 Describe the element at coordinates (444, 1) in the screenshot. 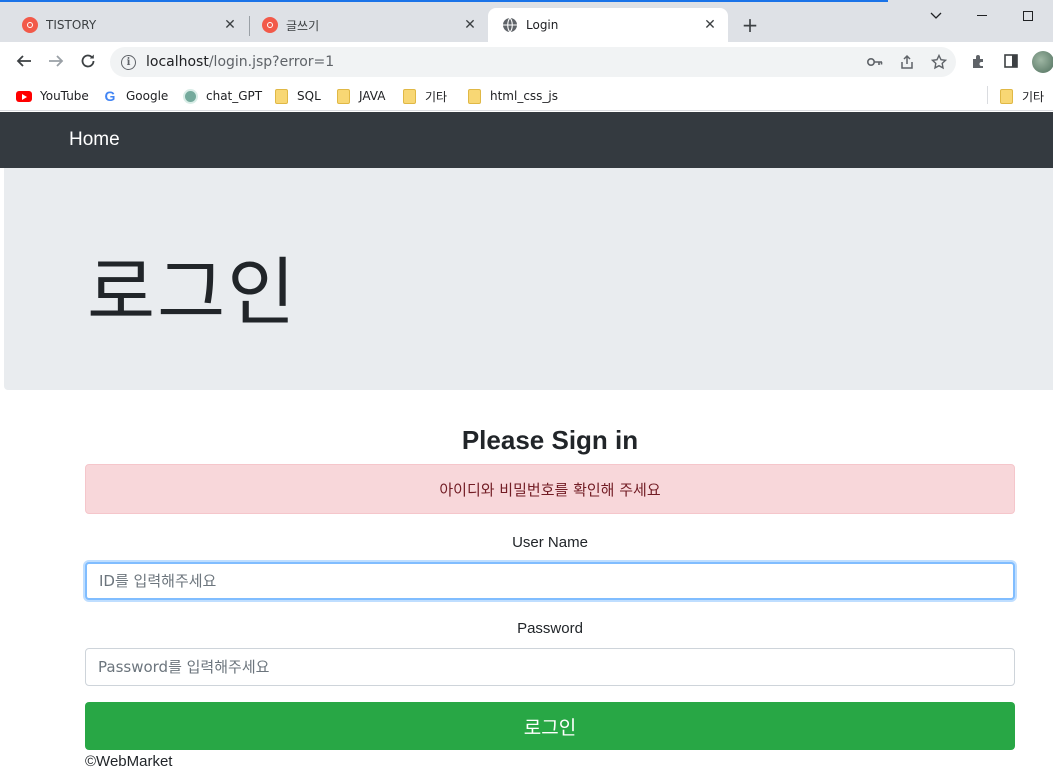

I see `loading-indicator` at that location.